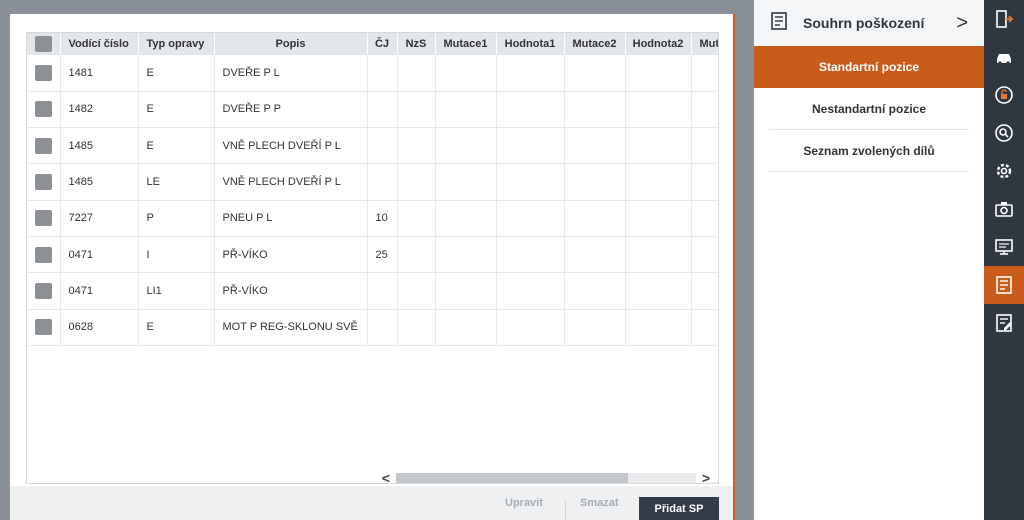  Describe the element at coordinates (382, 218) in the screenshot. I see `cell-cj: 10` at that location.